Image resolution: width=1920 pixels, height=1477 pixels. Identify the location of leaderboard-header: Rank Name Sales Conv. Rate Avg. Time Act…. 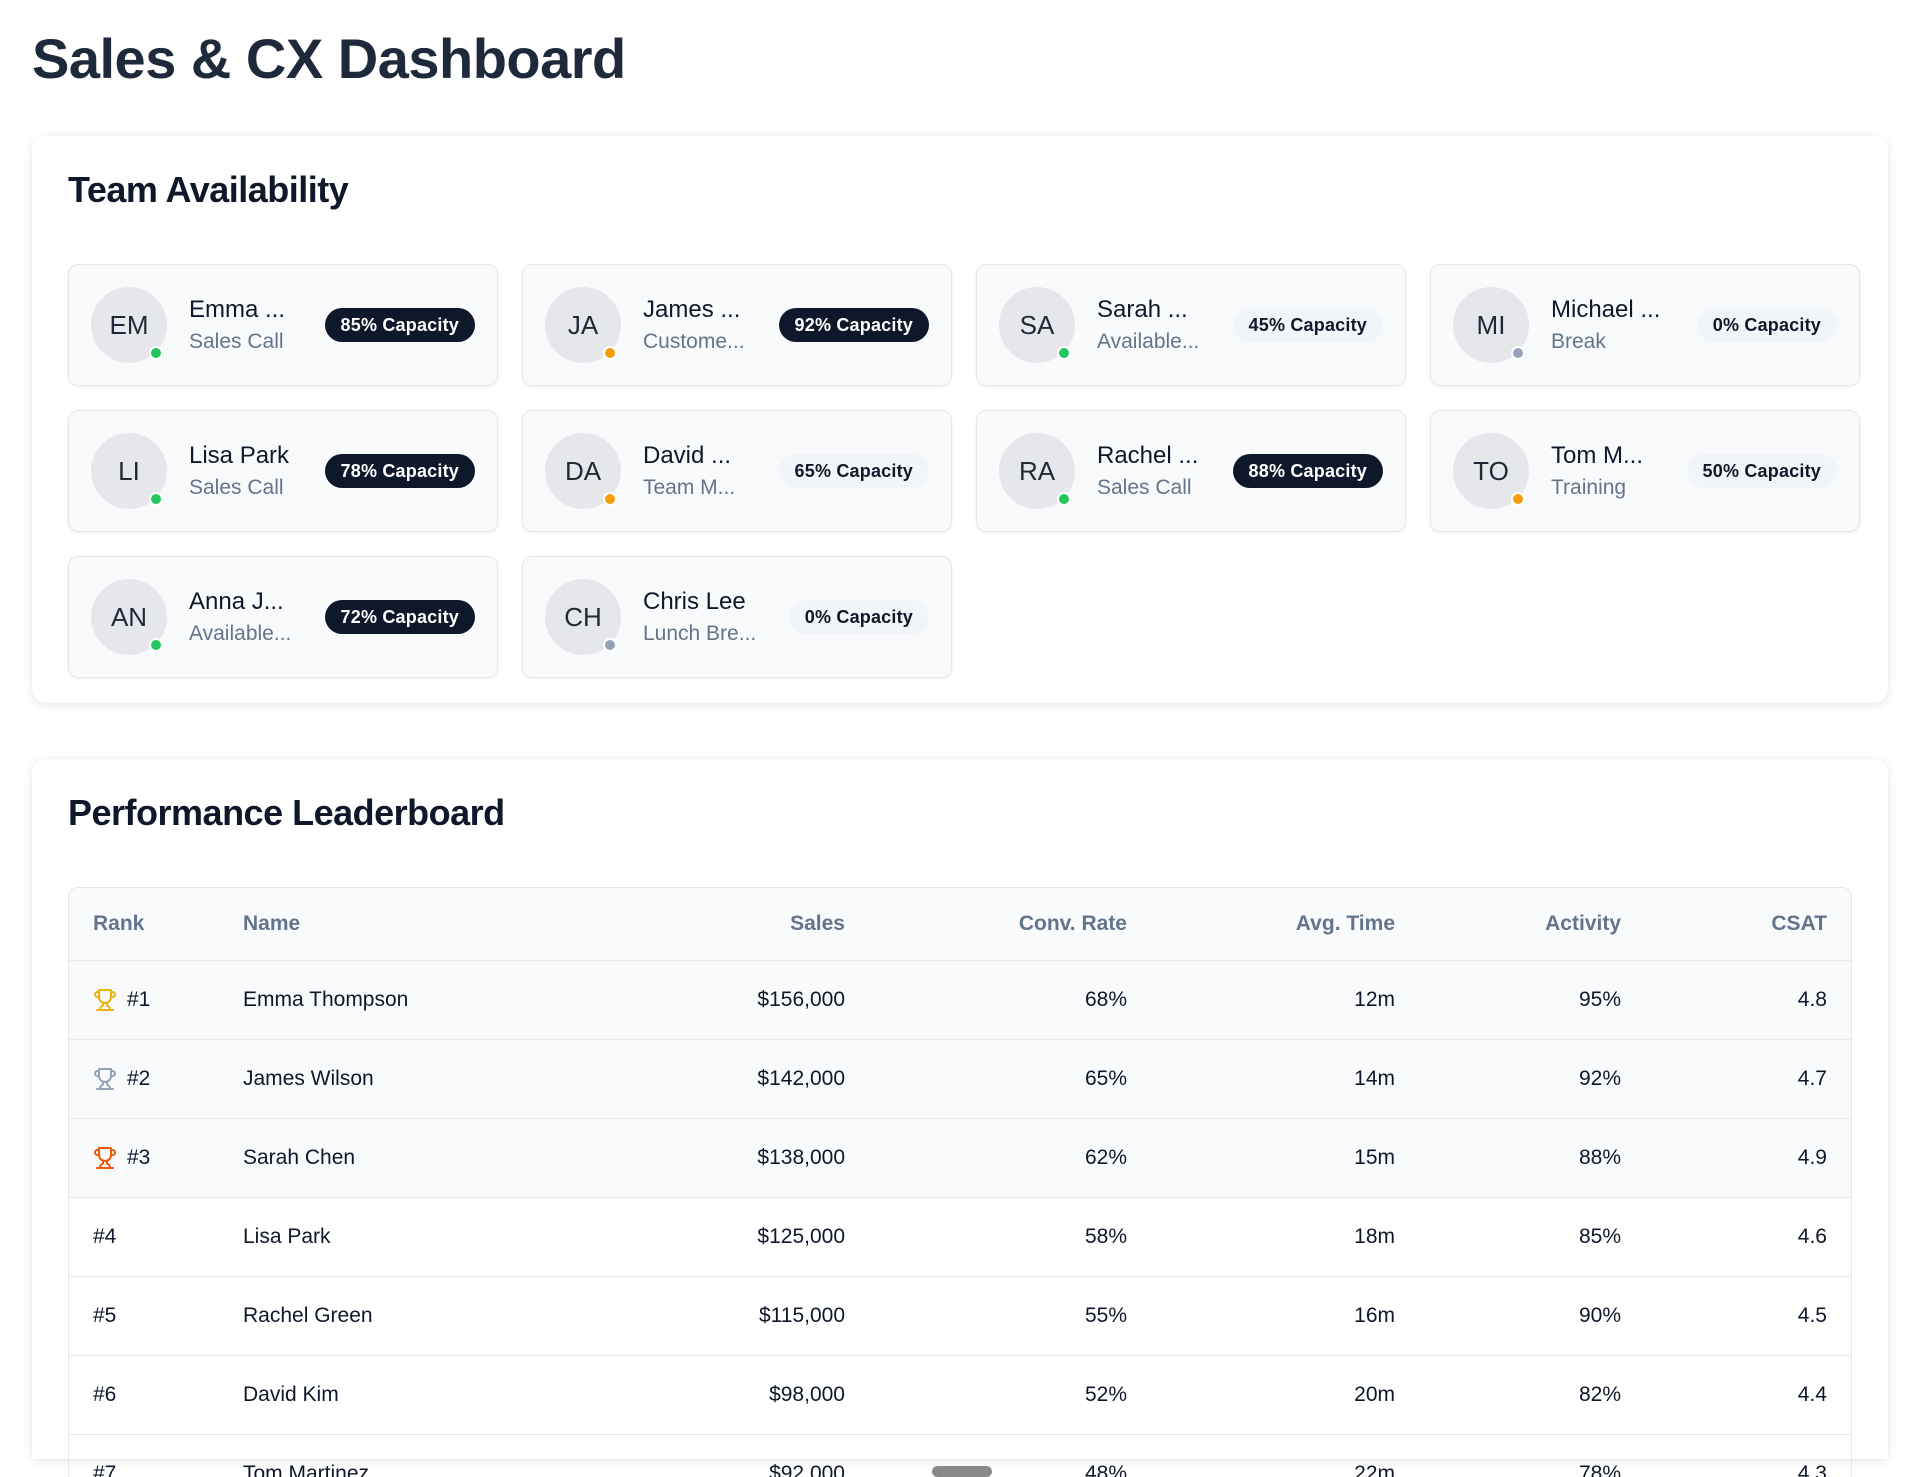
(960, 924).